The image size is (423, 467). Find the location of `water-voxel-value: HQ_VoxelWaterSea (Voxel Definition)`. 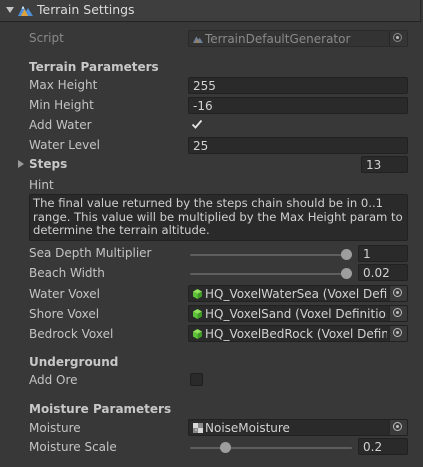

water-voxel-value: HQ_VoxelWaterSea (Voxel Definition) is located at coordinates (296, 294).